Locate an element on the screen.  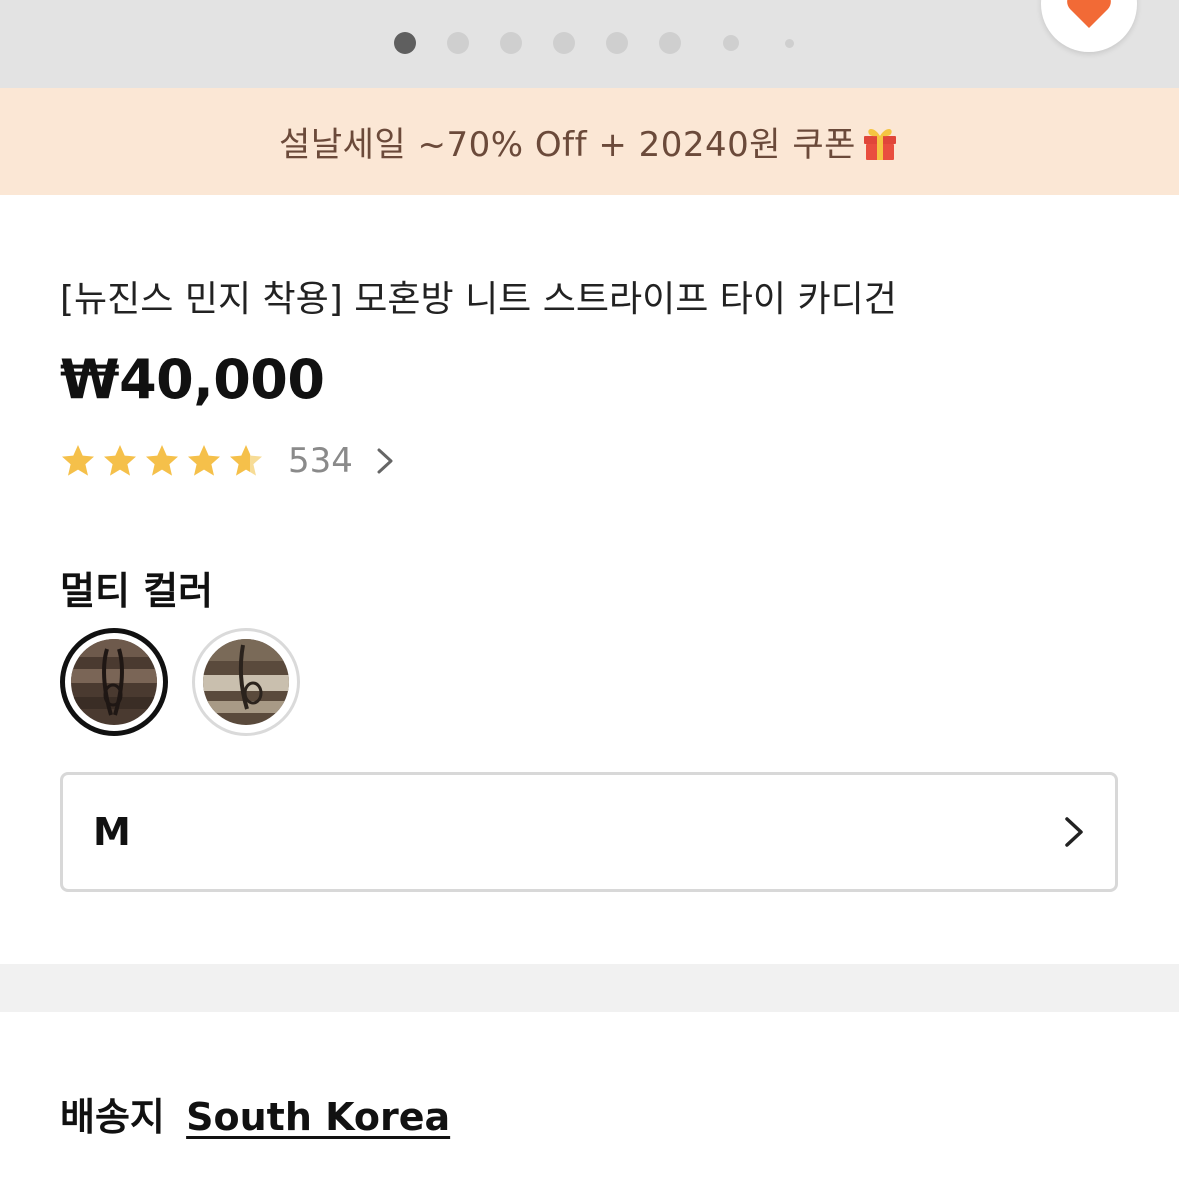
image-carousel is located at coordinates (589, 44).